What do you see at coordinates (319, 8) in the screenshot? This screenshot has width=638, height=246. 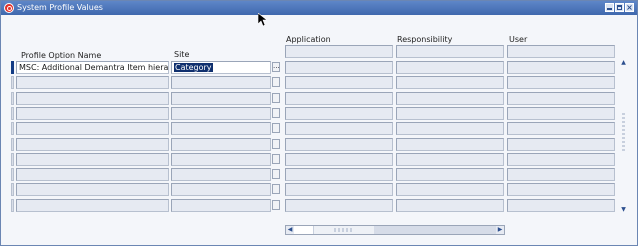 I see `title-bar: System Profile Values ×` at bounding box center [319, 8].